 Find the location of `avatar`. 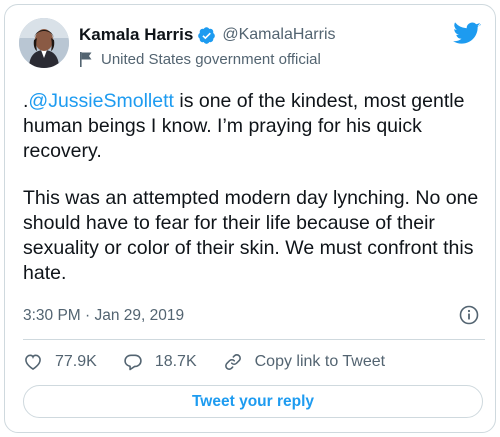

avatar is located at coordinates (44, 43).